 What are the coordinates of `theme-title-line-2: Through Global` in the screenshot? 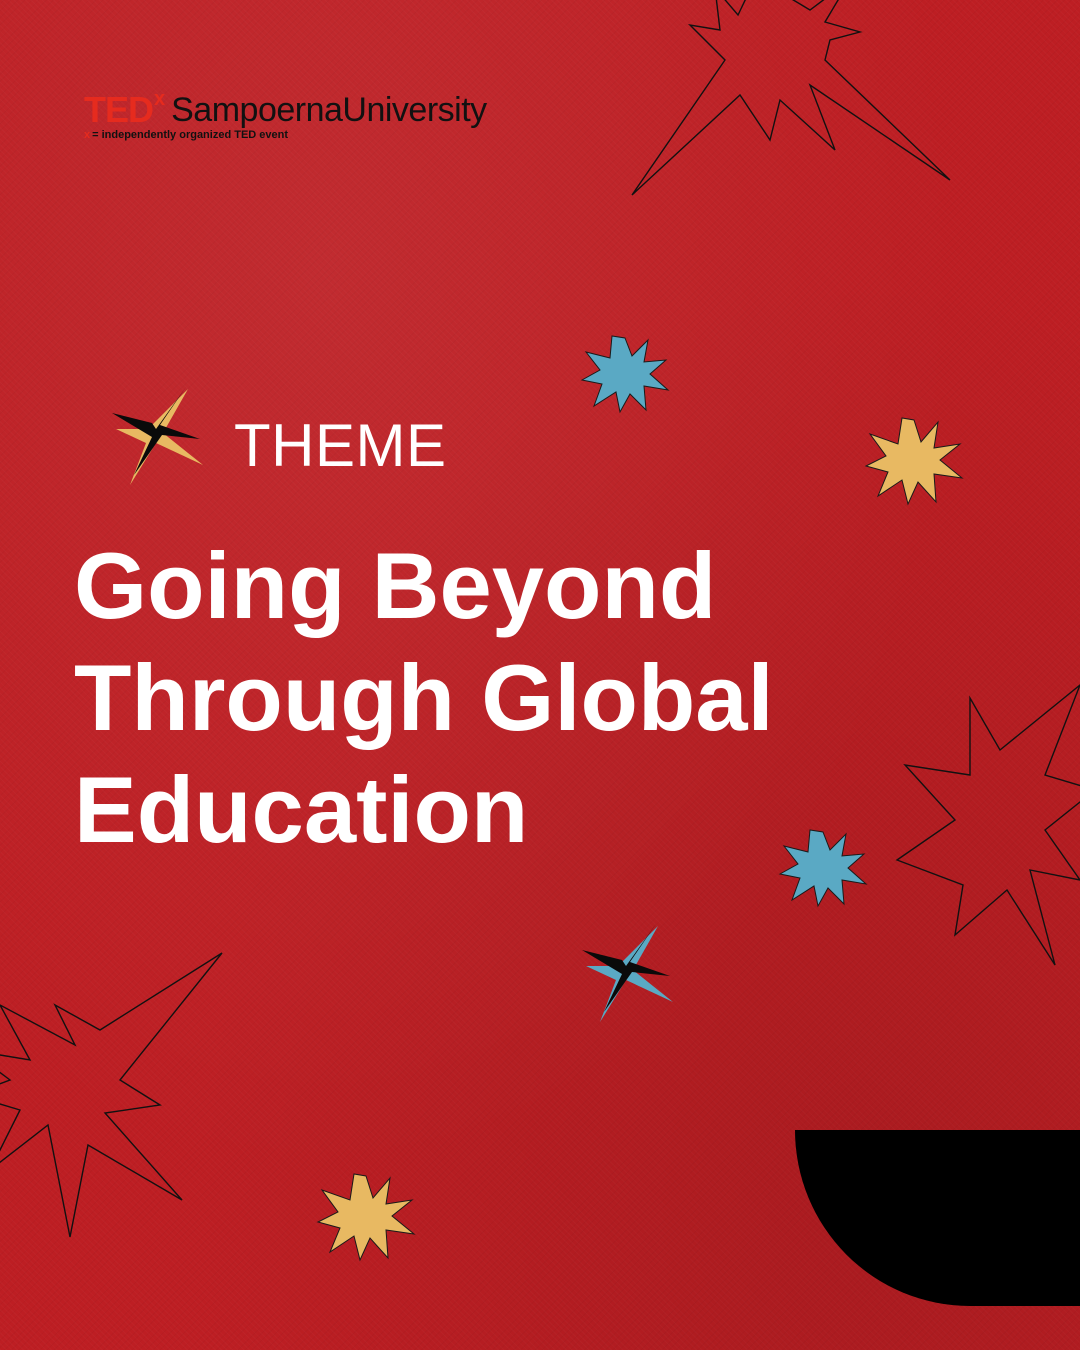 It's located at (424, 697).